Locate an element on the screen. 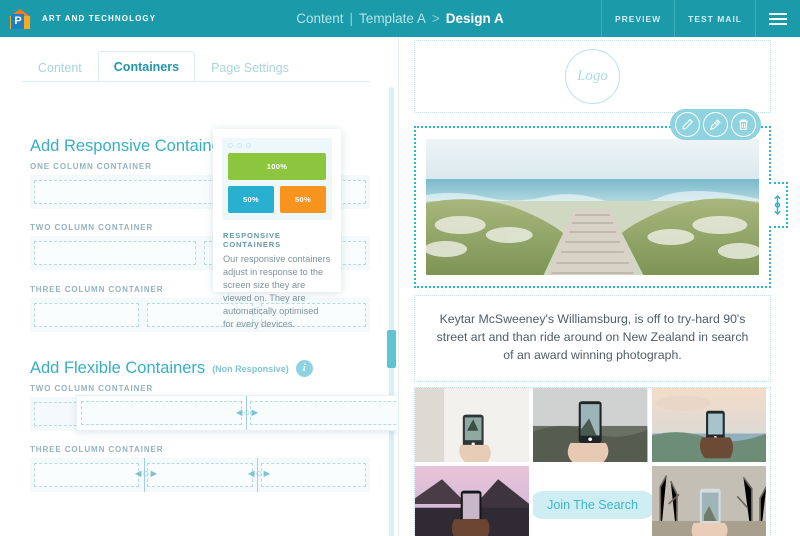 The width and height of the screenshot is (800, 536). breadcrumb-content: Content is located at coordinates (319, 18).